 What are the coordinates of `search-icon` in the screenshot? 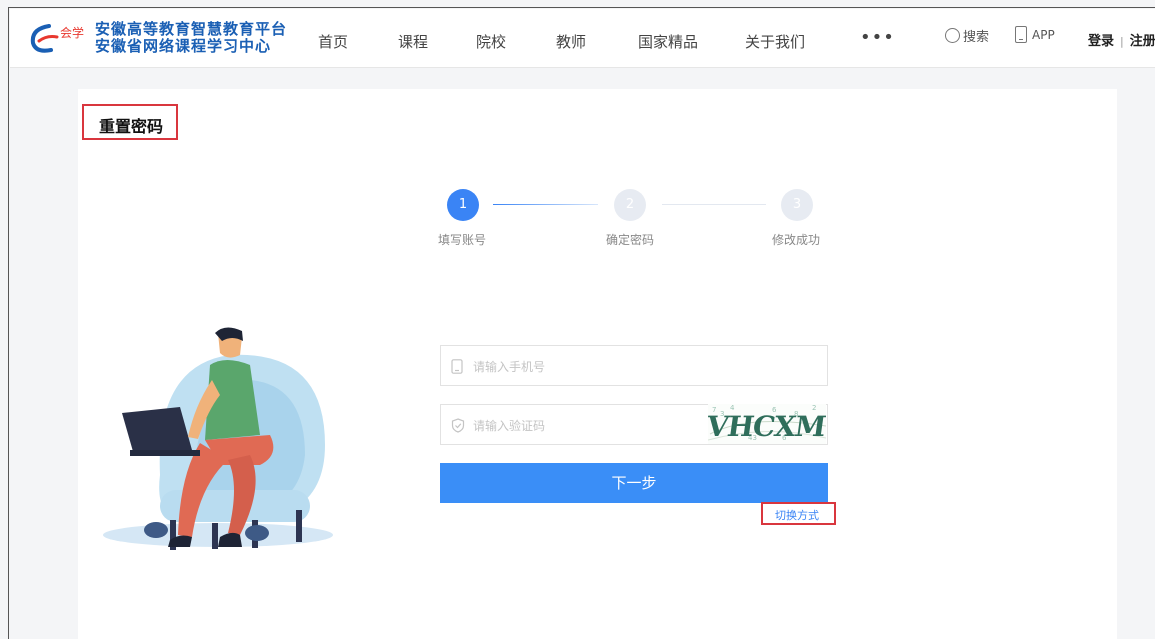 It's located at (952, 35).